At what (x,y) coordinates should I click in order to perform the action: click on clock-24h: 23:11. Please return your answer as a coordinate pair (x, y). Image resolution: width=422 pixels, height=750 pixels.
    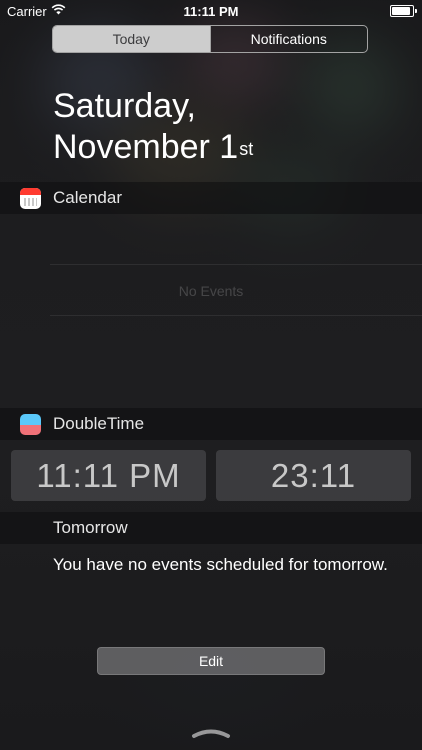
    Looking at the image, I should click on (313, 475).